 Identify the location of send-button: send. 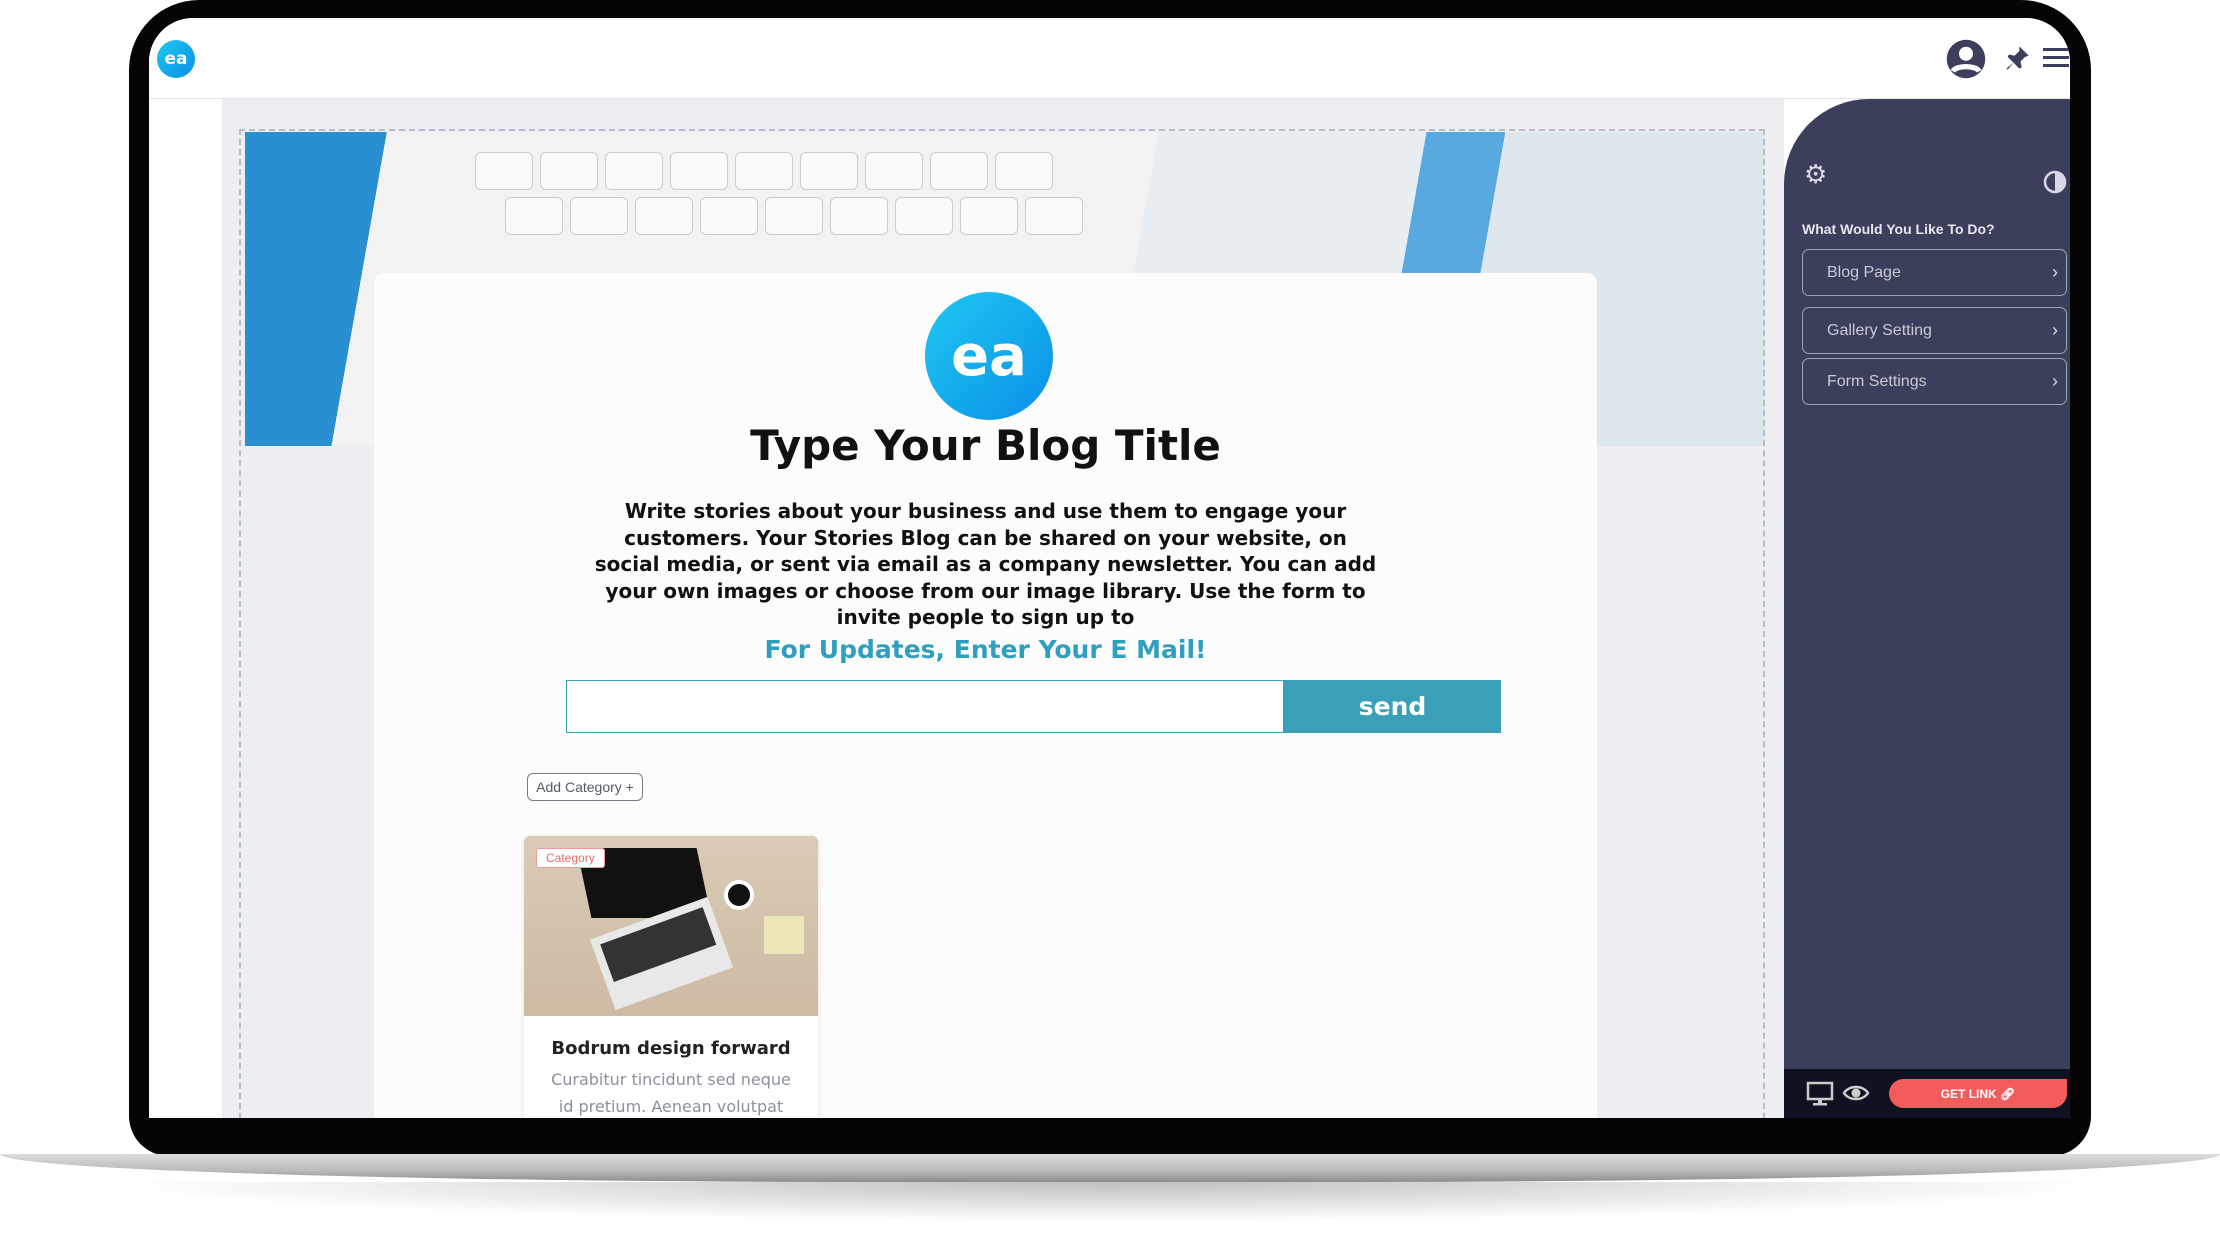
(1392, 706).